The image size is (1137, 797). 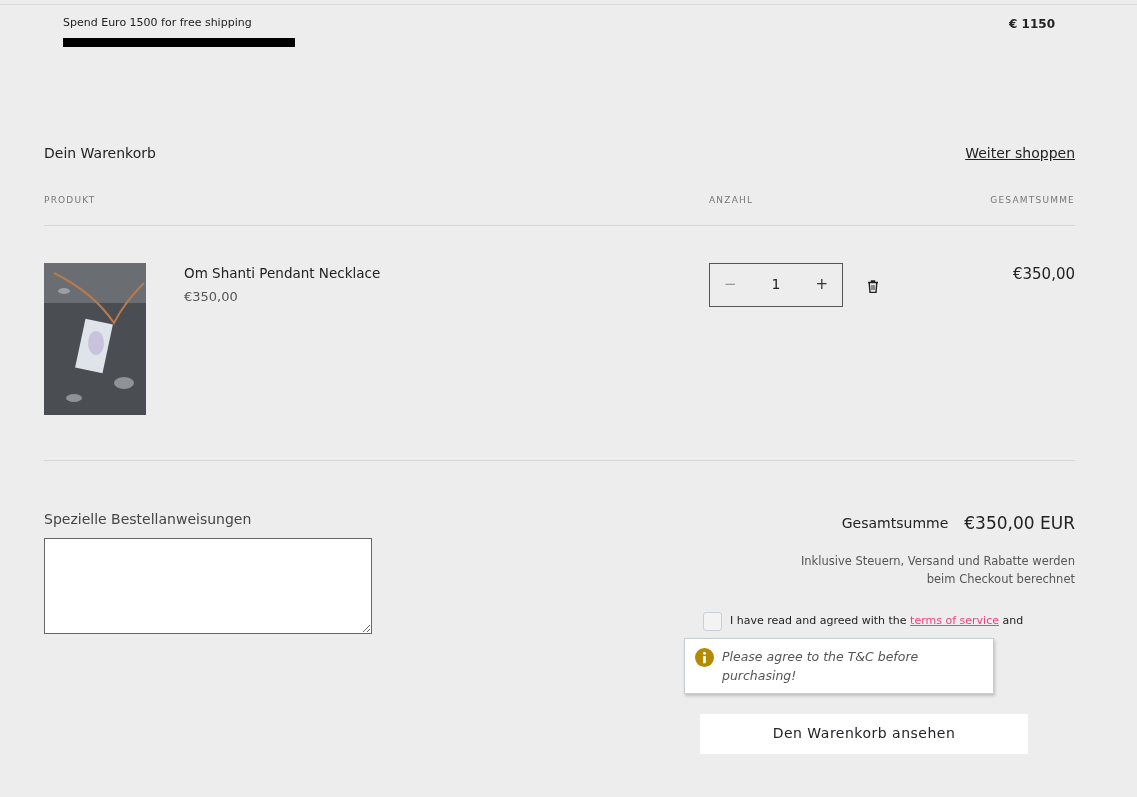 I want to click on total-value: €350,00 EUR, so click(x=1019, y=523).